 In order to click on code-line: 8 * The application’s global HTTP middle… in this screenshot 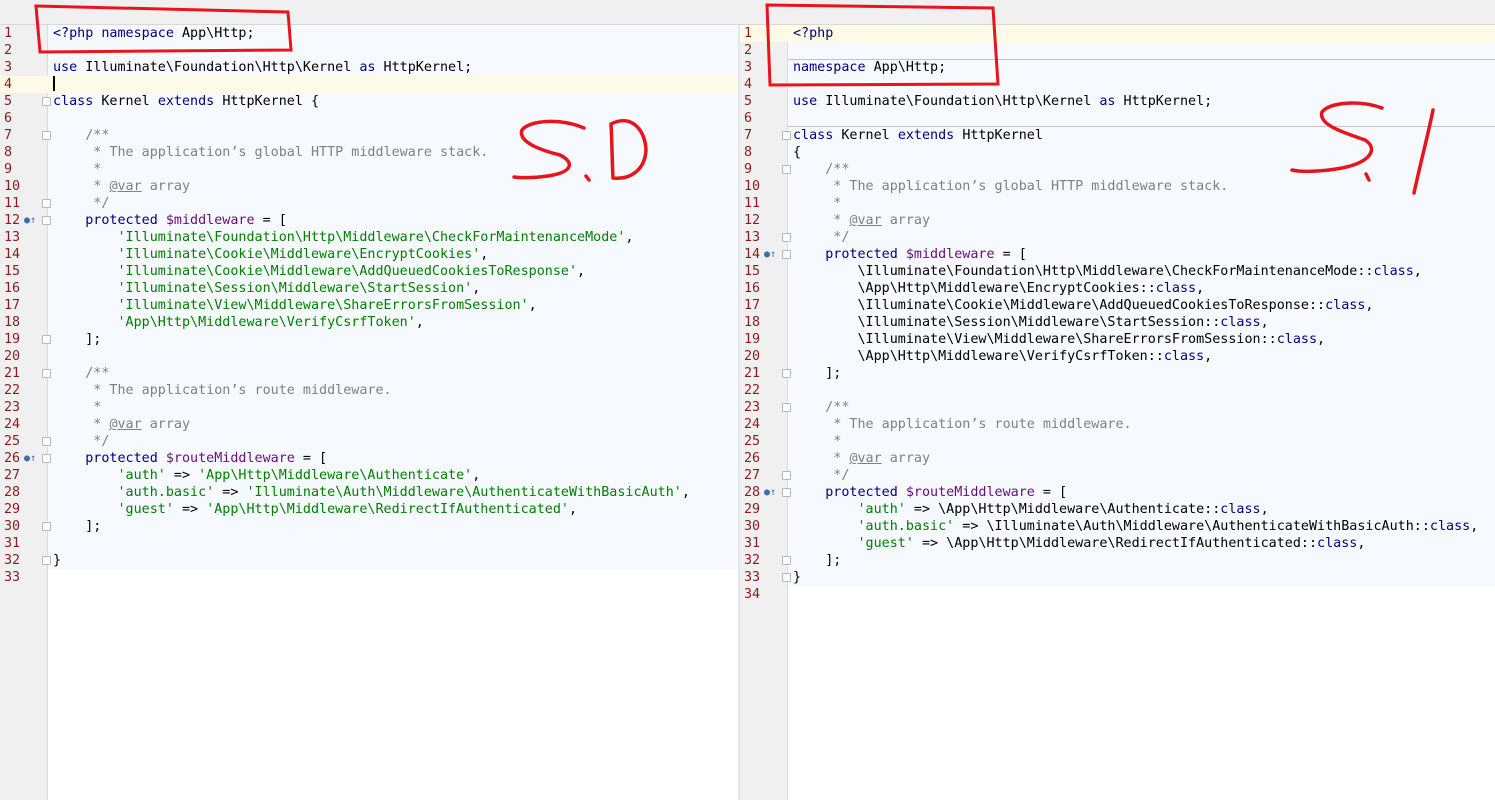, I will do `click(369, 152)`.